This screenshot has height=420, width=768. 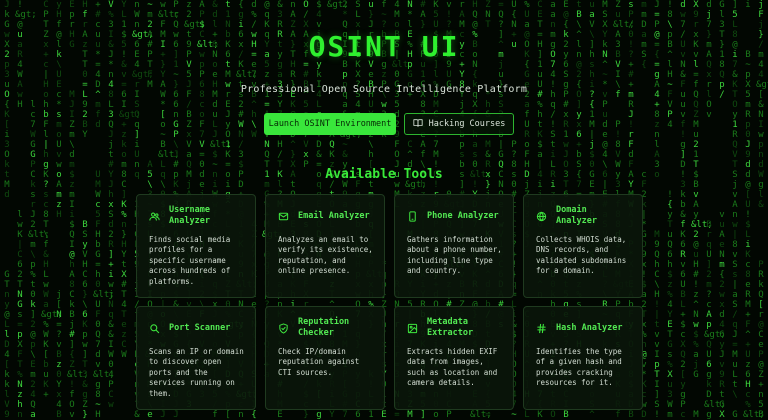 What do you see at coordinates (334, 215) in the screenshot?
I see `tool-card-title: Email Analyzer` at bounding box center [334, 215].